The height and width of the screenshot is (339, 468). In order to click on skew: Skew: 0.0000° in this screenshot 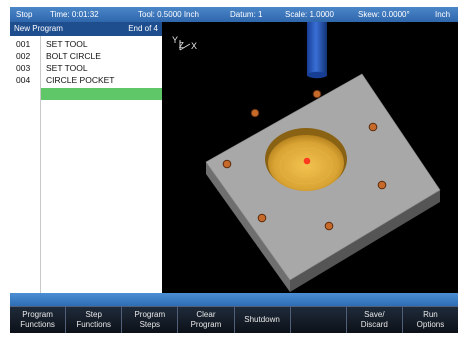, I will do `click(384, 14)`.